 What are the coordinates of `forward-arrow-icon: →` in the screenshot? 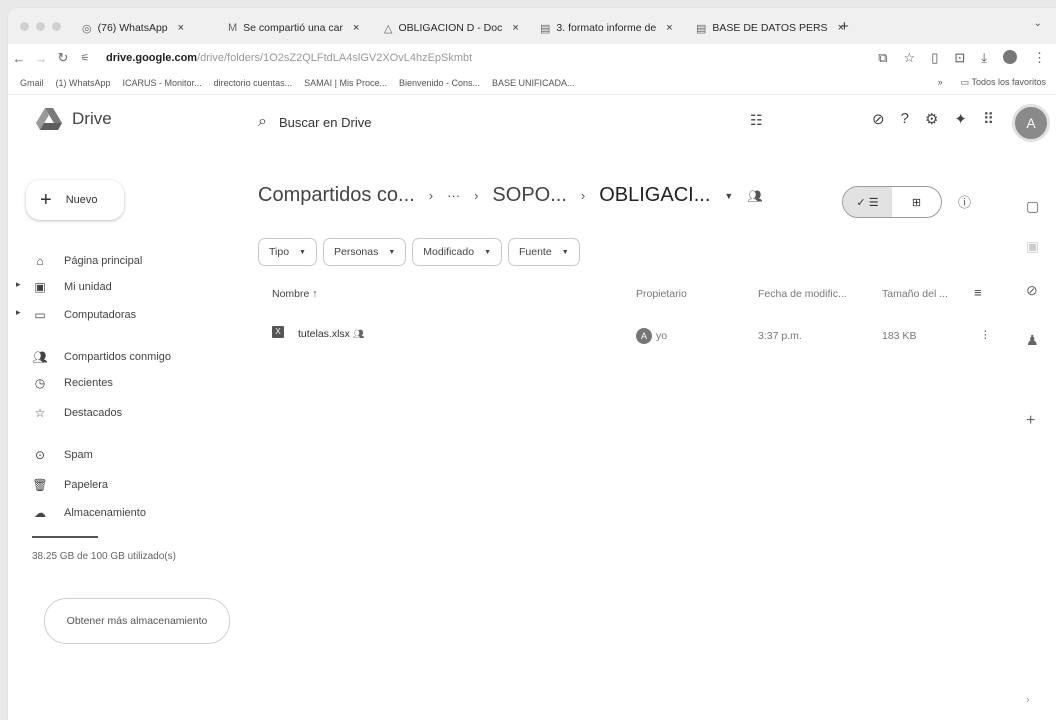 It's located at (41, 58).